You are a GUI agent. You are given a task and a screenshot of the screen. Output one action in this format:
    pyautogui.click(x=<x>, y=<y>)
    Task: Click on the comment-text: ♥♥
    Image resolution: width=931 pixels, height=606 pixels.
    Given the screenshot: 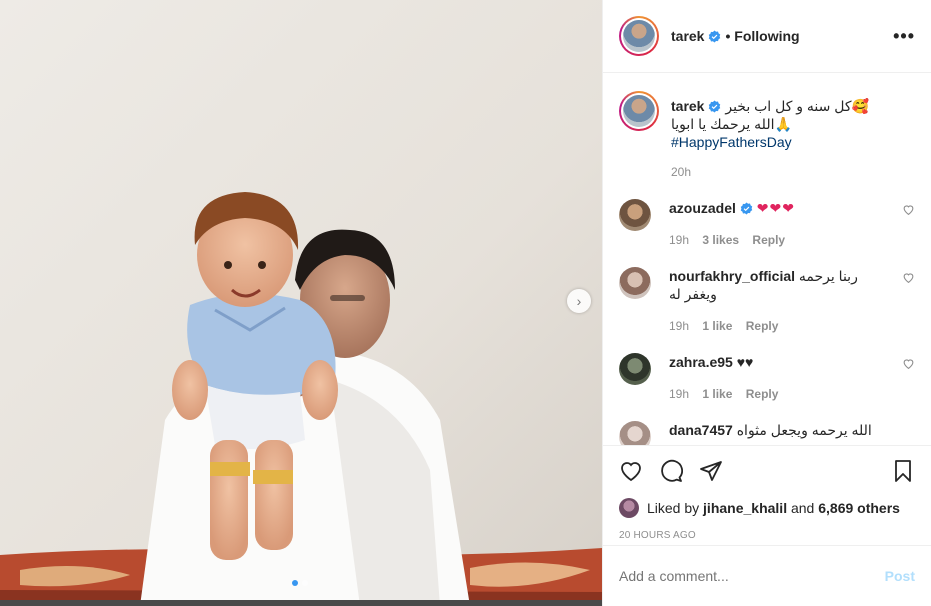 What is the action you would take?
    pyautogui.click(x=745, y=362)
    